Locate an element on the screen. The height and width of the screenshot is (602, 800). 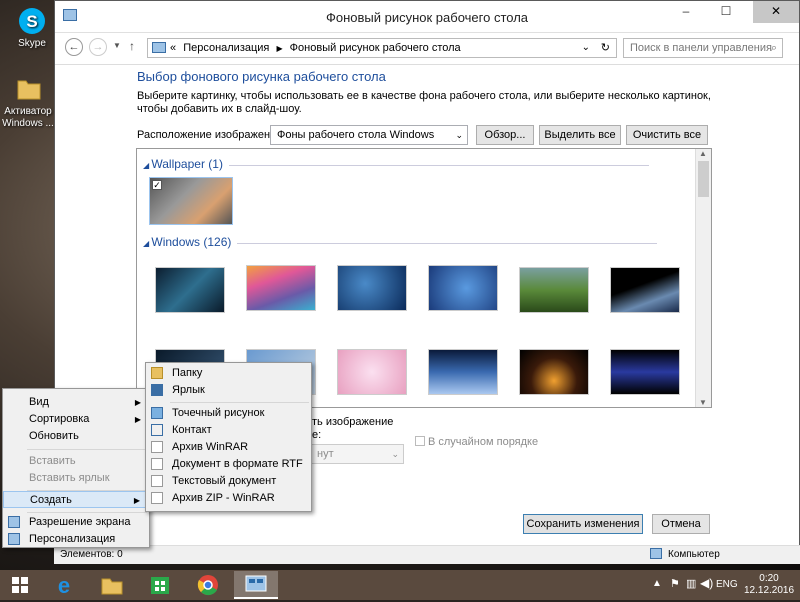
menu-item-paste: Вставить is located at coordinates (76, 461).